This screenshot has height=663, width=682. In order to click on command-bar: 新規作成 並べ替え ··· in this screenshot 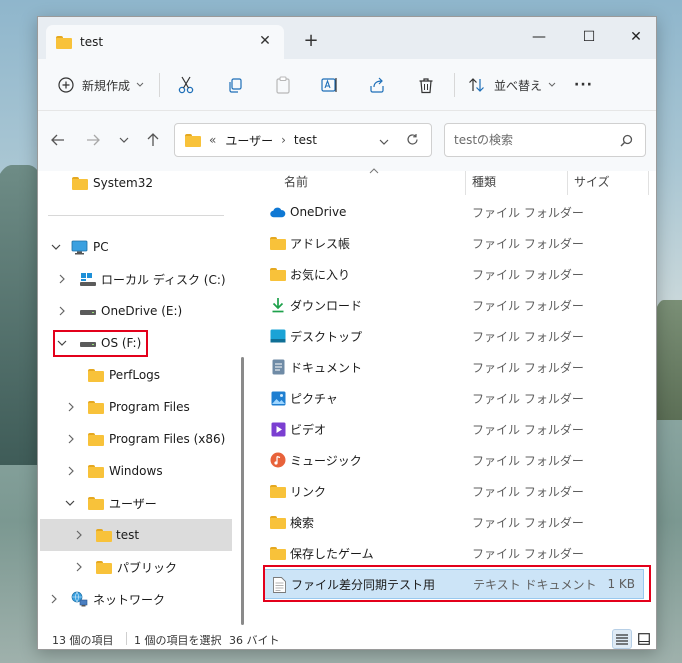, I will do `click(347, 85)`.